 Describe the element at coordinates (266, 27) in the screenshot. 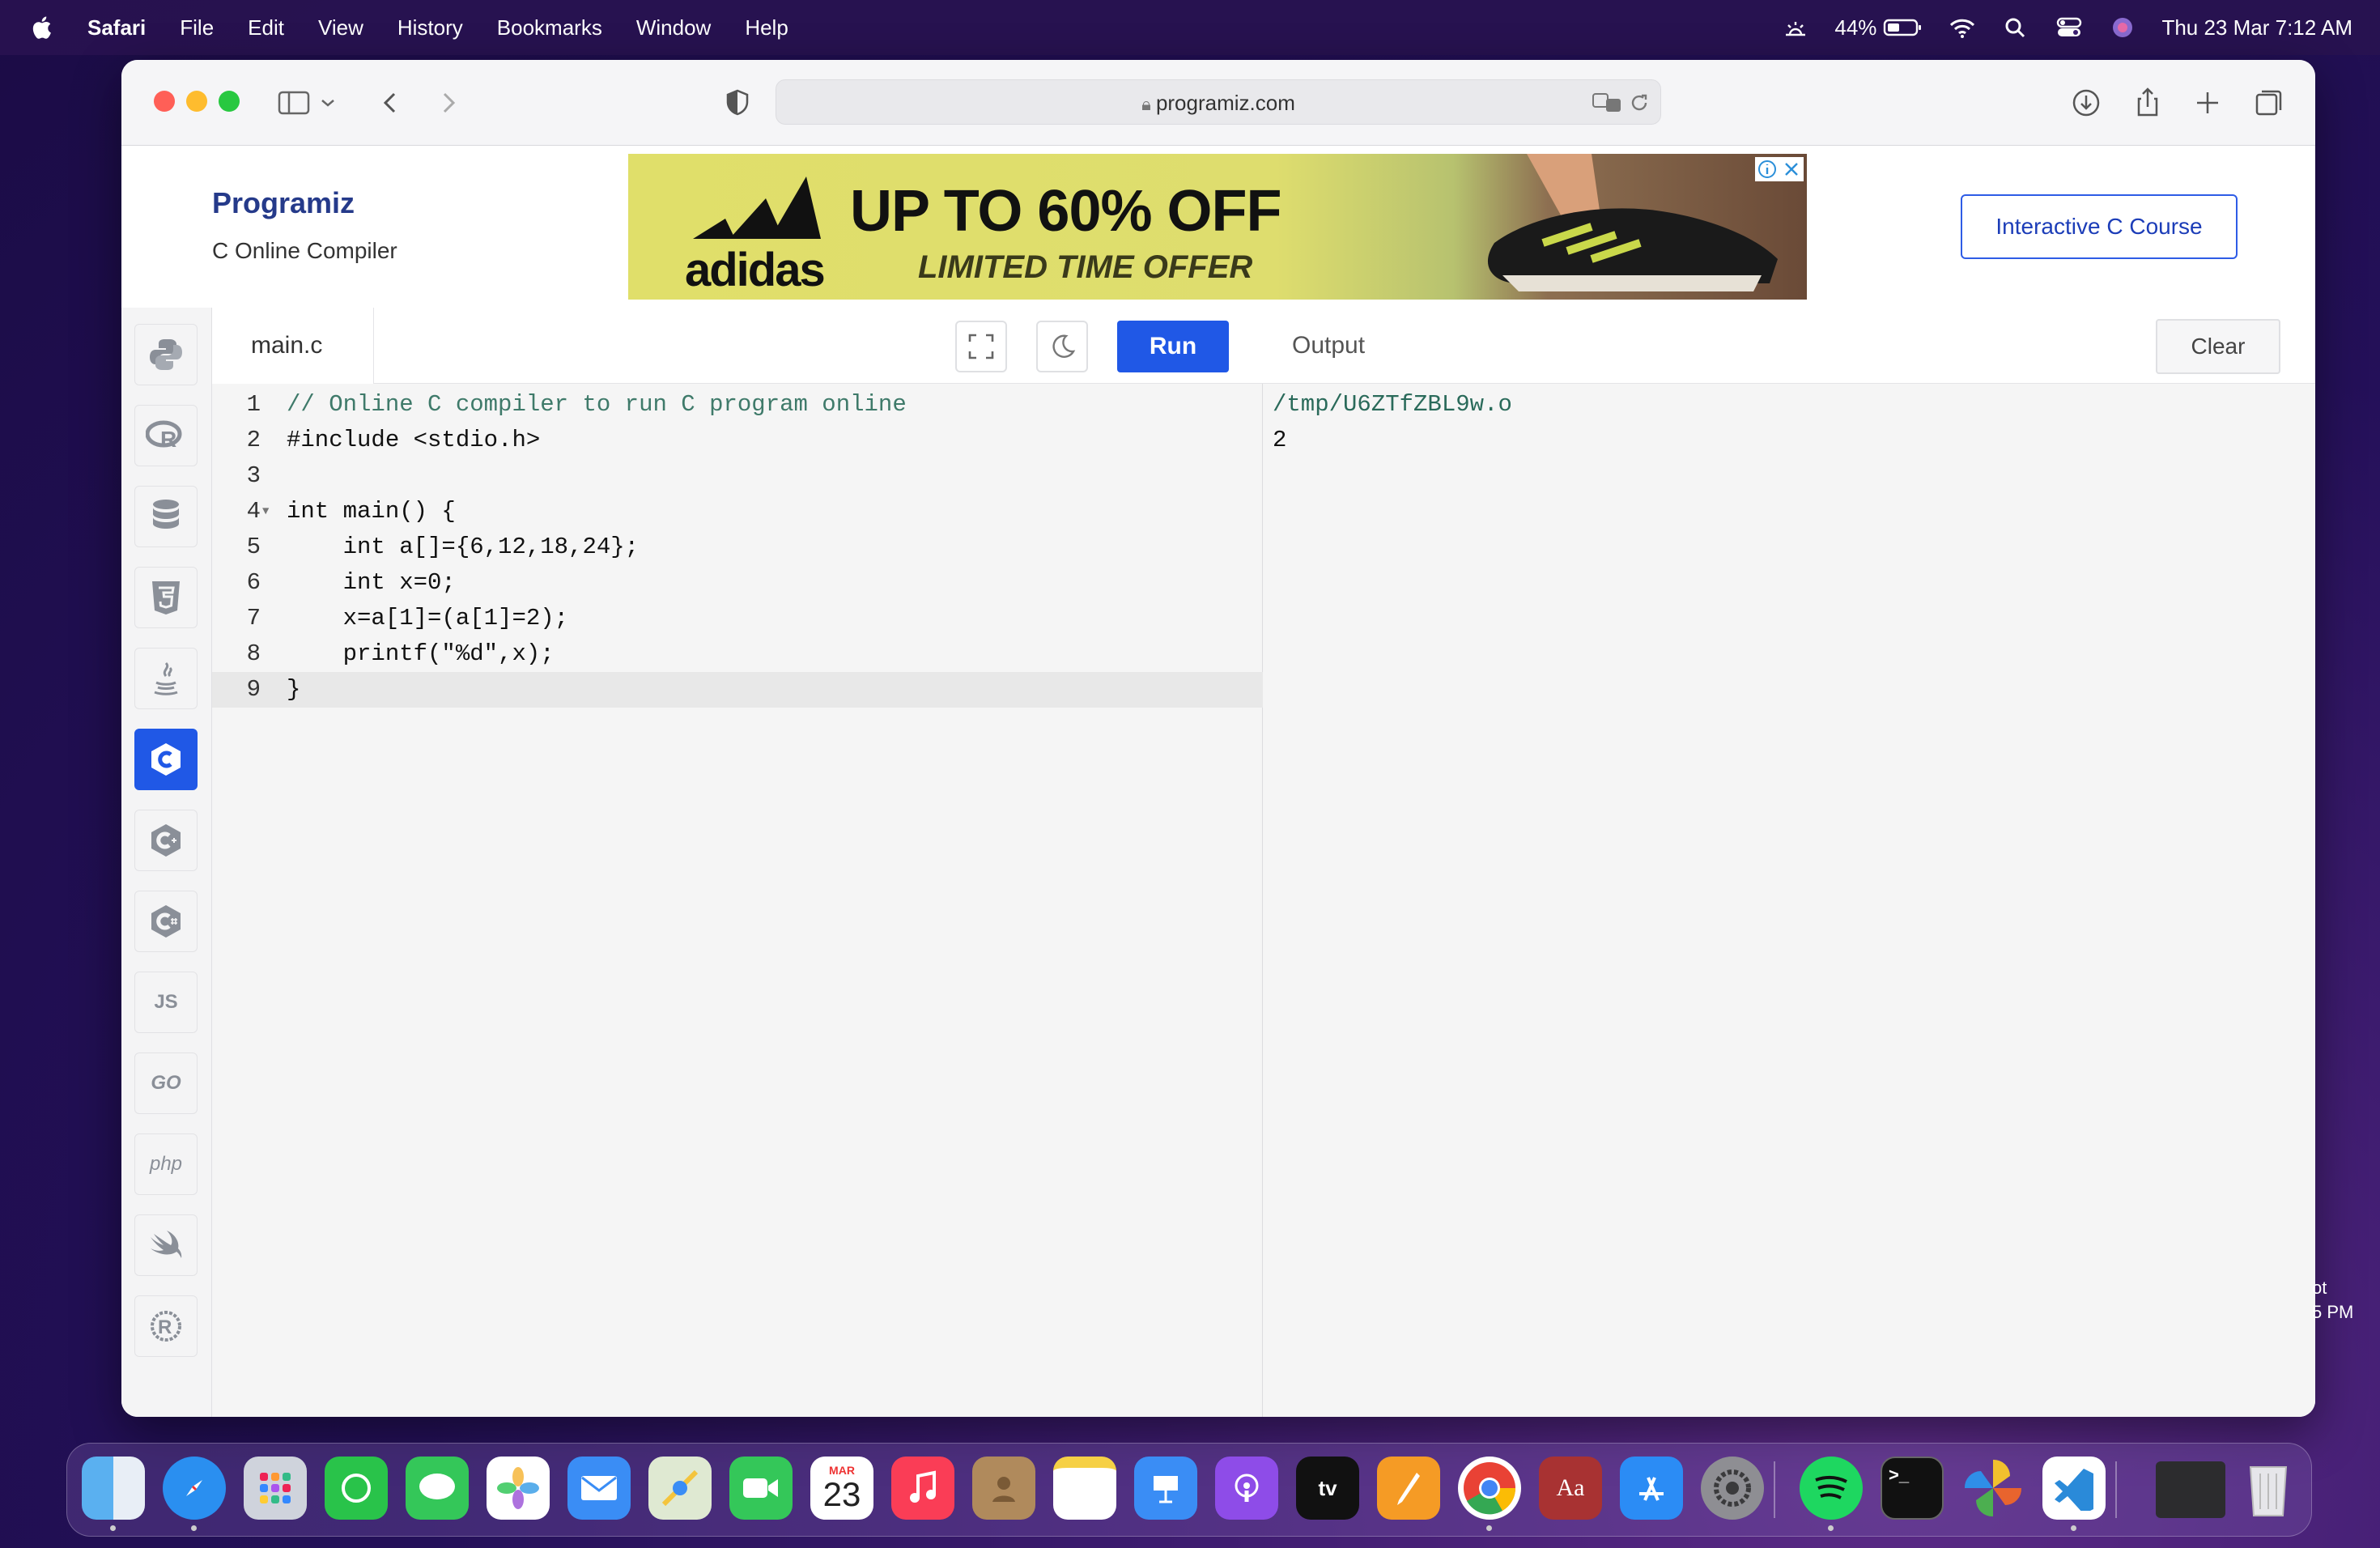

I see `menu-edit: Edit` at that location.